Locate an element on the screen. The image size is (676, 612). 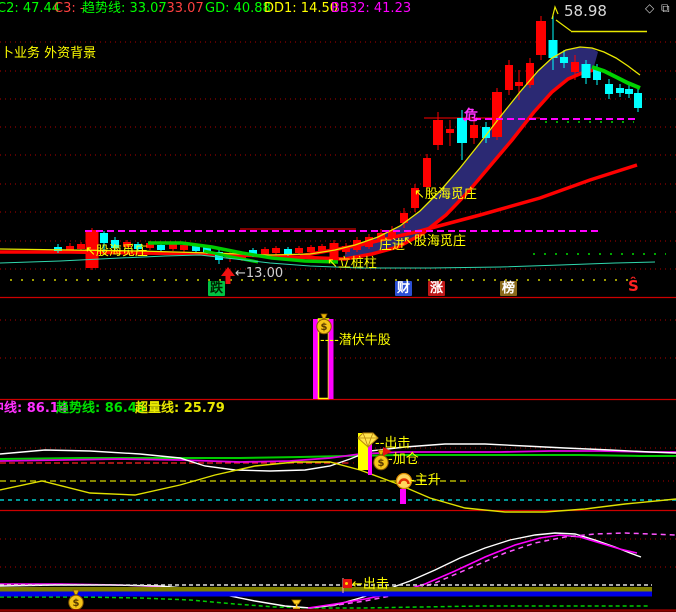
header-indicator: BB32: 41.23 is located at coordinates (371, 8).